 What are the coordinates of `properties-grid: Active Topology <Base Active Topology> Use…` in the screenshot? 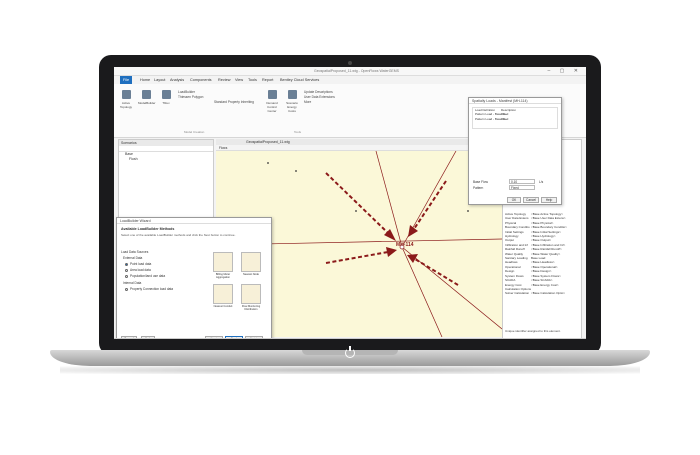 It's located at (542, 254).